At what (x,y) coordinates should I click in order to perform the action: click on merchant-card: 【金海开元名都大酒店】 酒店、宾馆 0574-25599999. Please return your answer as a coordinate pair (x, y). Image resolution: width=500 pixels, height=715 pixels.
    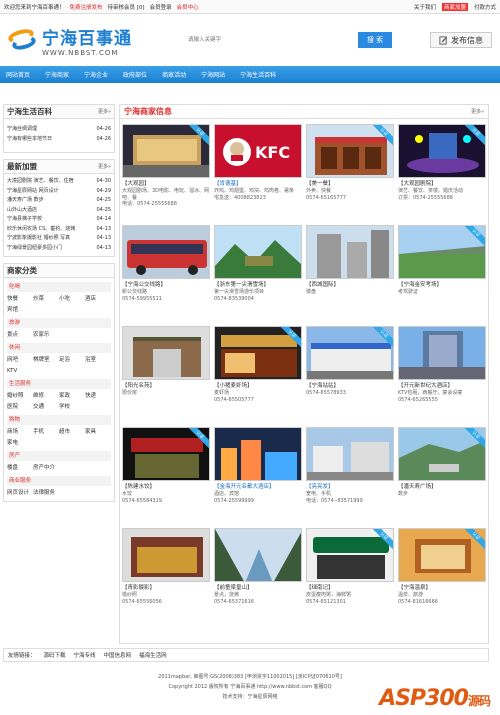
    Looking at the image, I should click on (259, 477).